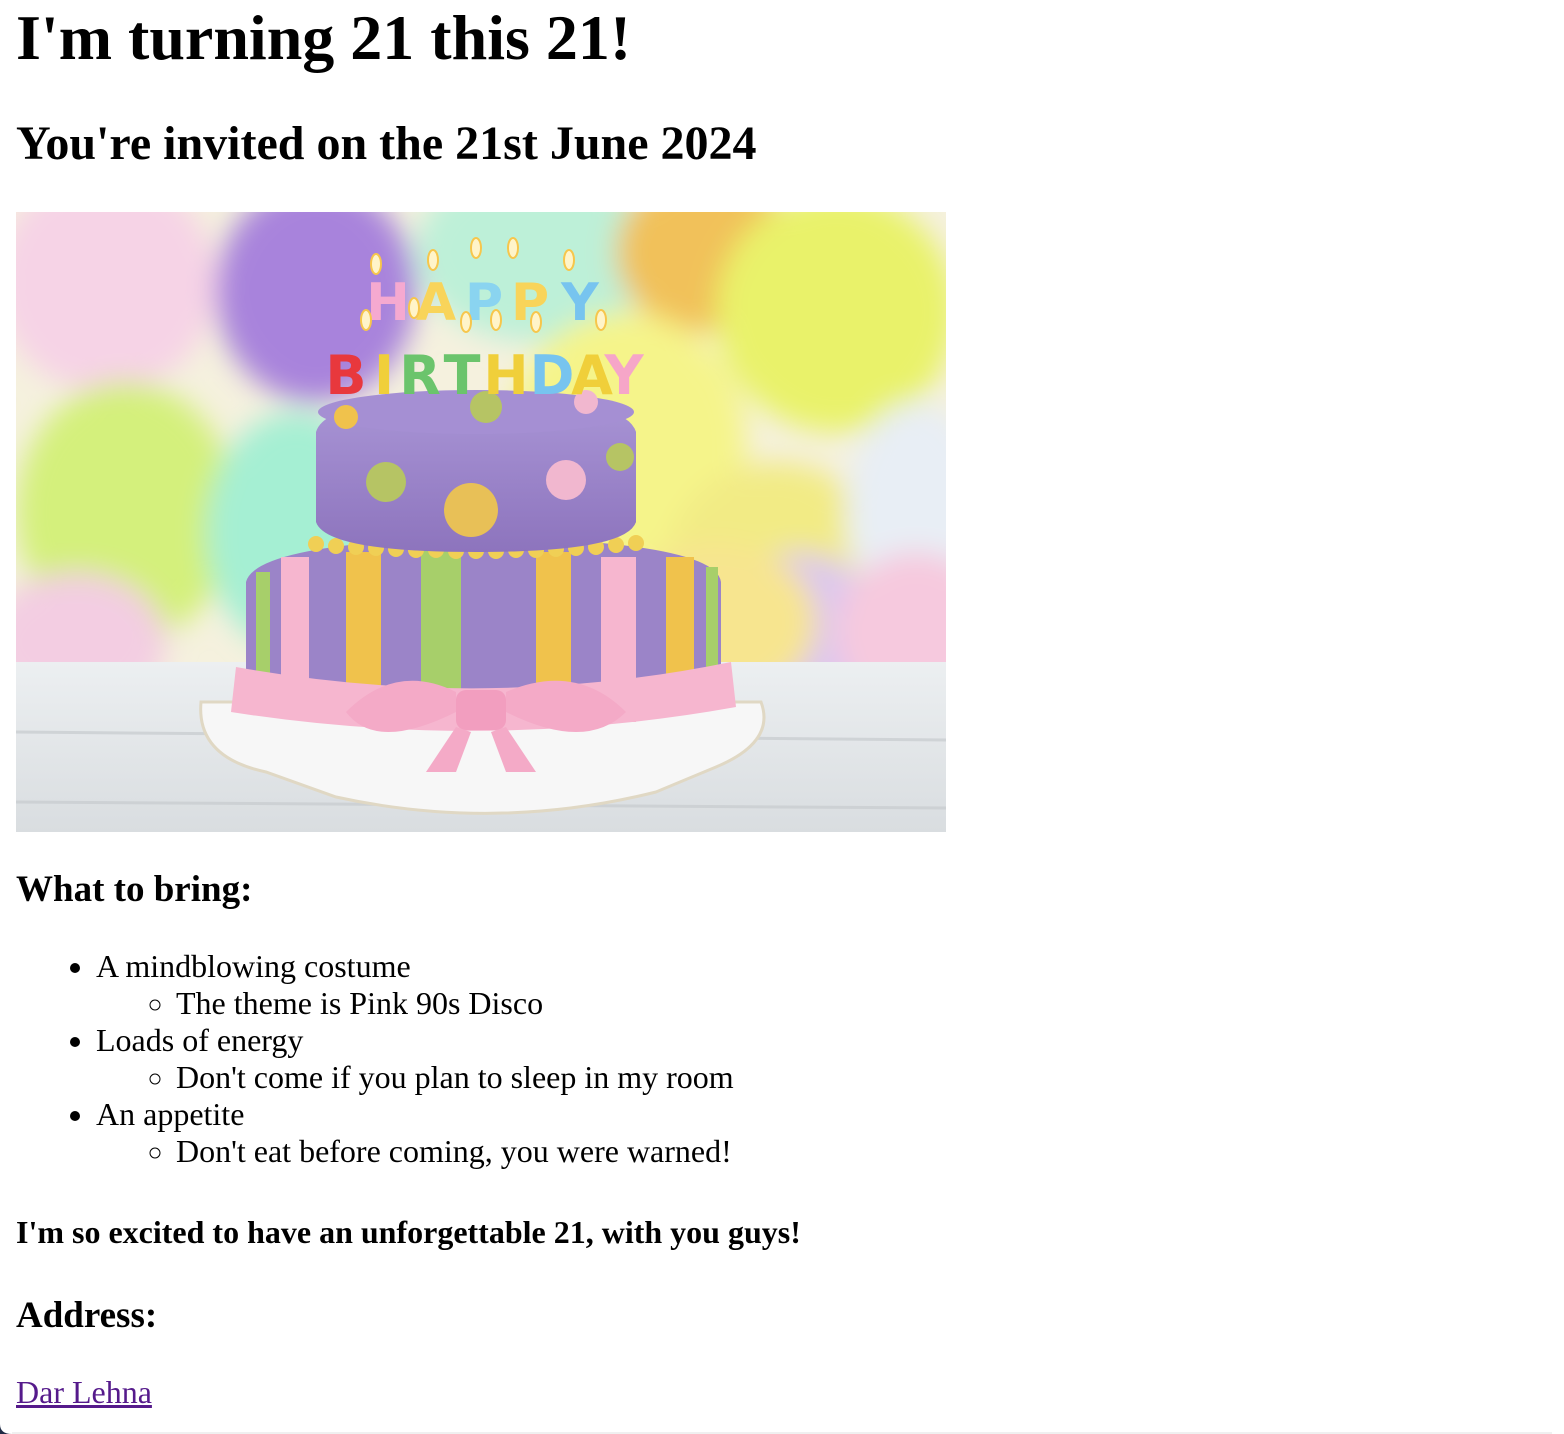 This screenshot has width=1564, height=1434. What do you see at coordinates (345, 375) in the screenshot?
I see `svg-text: B` at bounding box center [345, 375].